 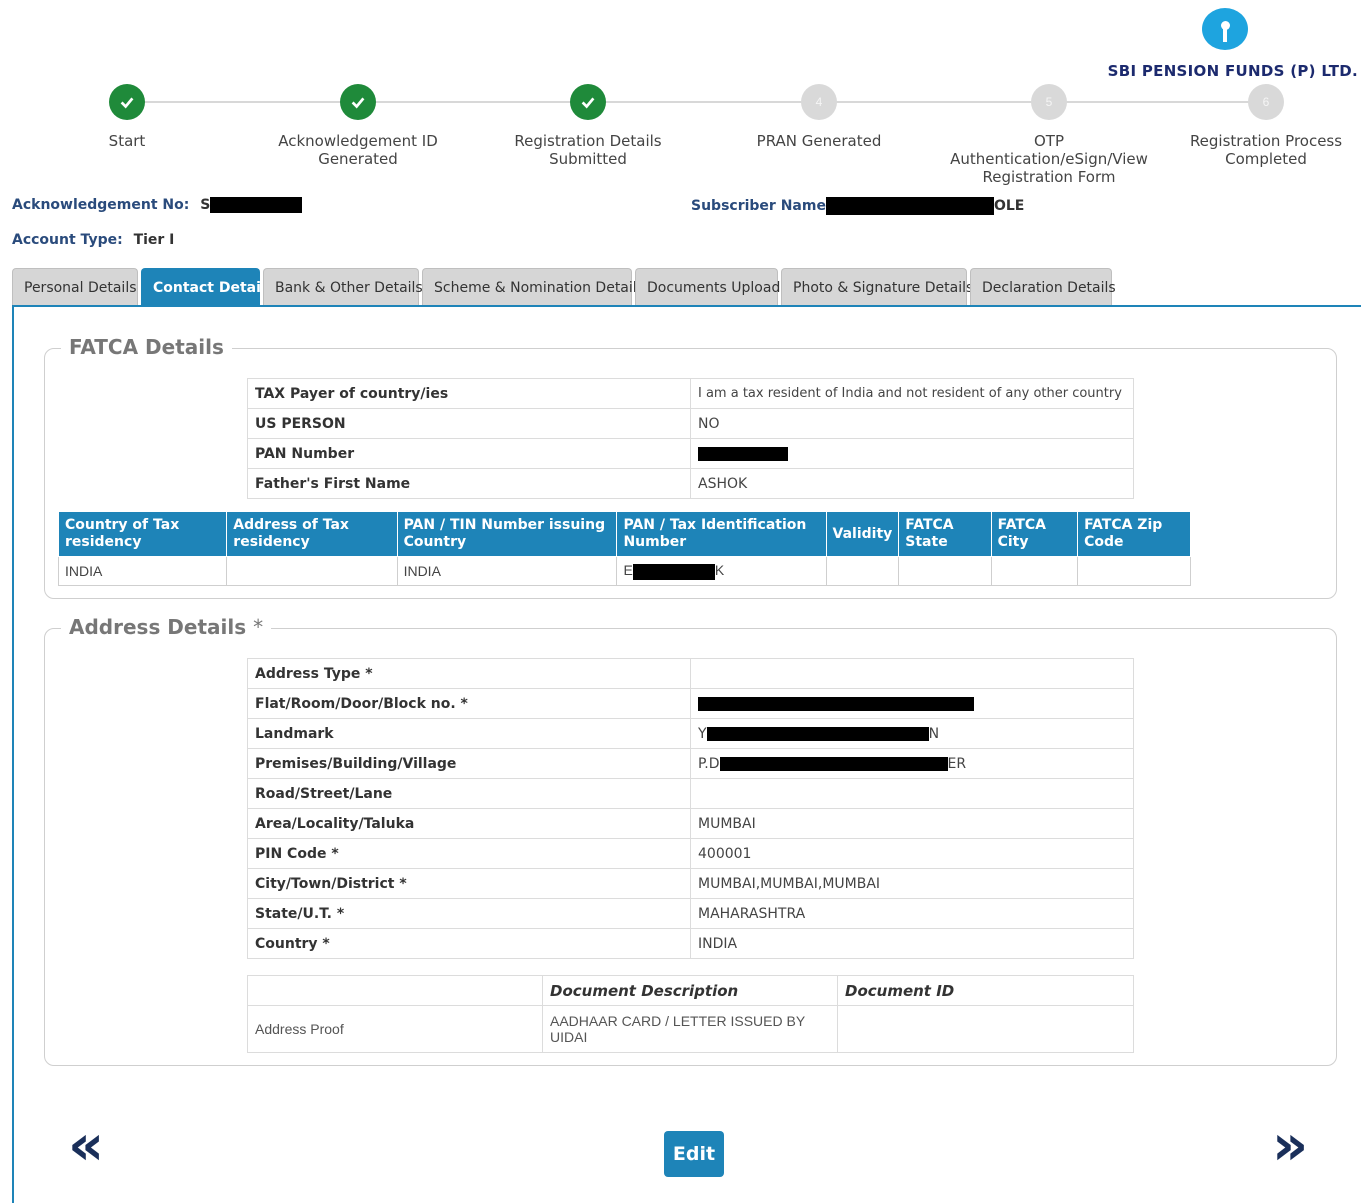 What do you see at coordinates (1049, 102) in the screenshot?
I see `step-number: 5` at bounding box center [1049, 102].